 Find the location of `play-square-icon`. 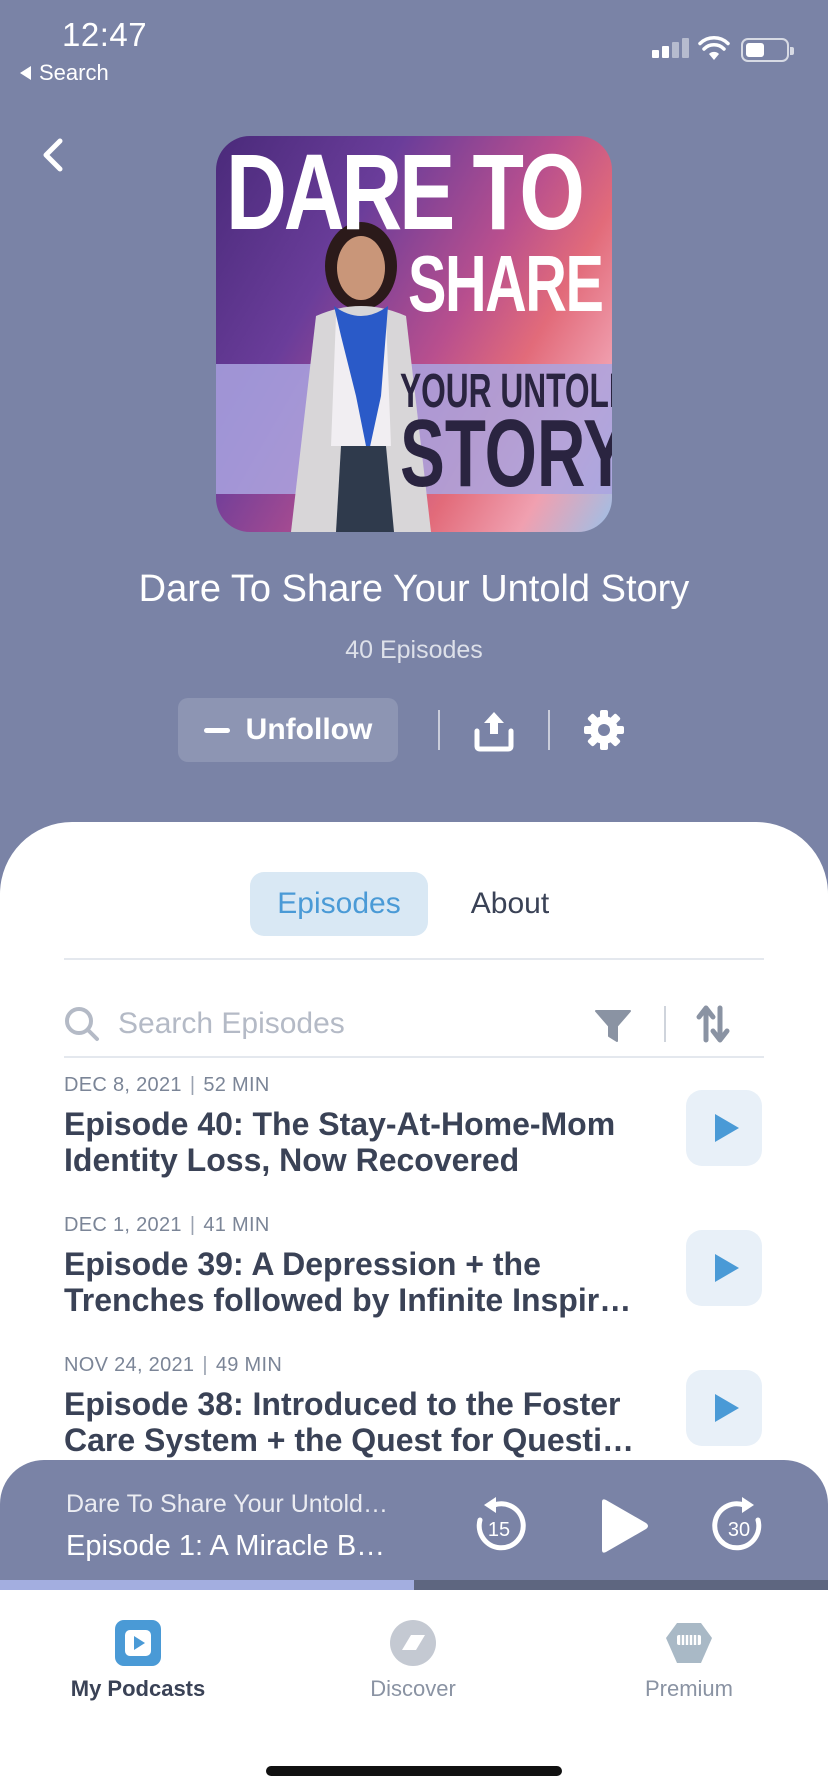

play-square-icon is located at coordinates (138, 1643).